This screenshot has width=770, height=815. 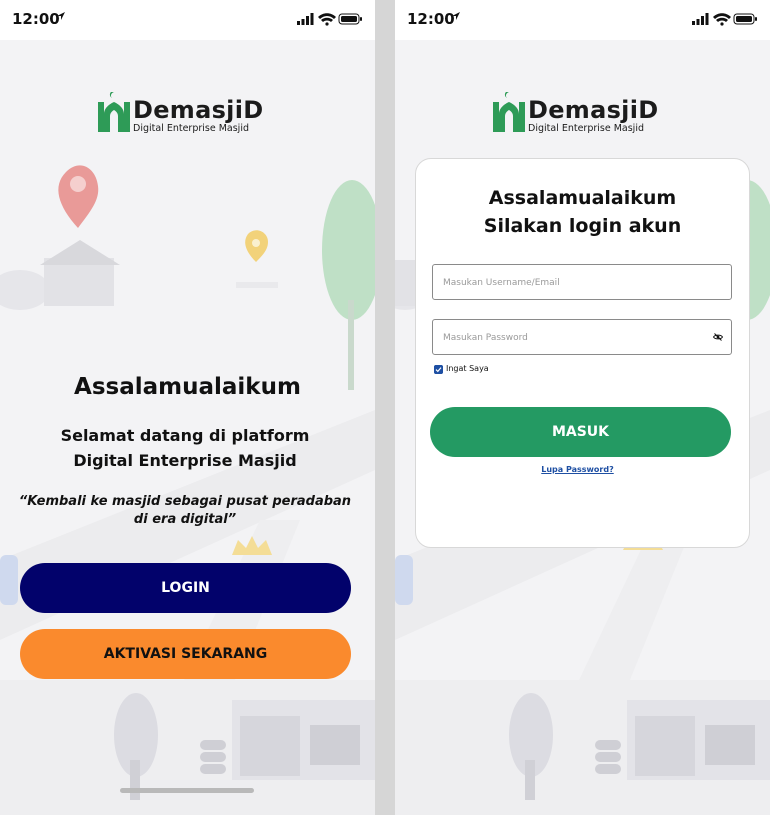 I want to click on greeting-title: Assalamualaikum, so click(x=187, y=387).